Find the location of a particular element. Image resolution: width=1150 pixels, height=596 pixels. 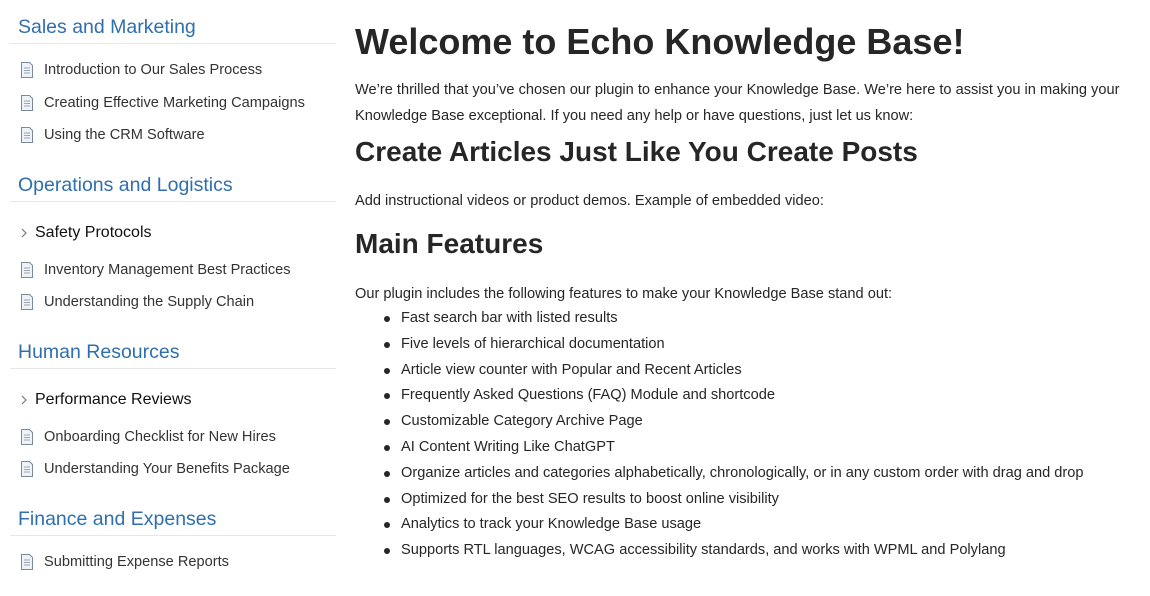

category-title: Human Resources is located at coordinates (173, 347).